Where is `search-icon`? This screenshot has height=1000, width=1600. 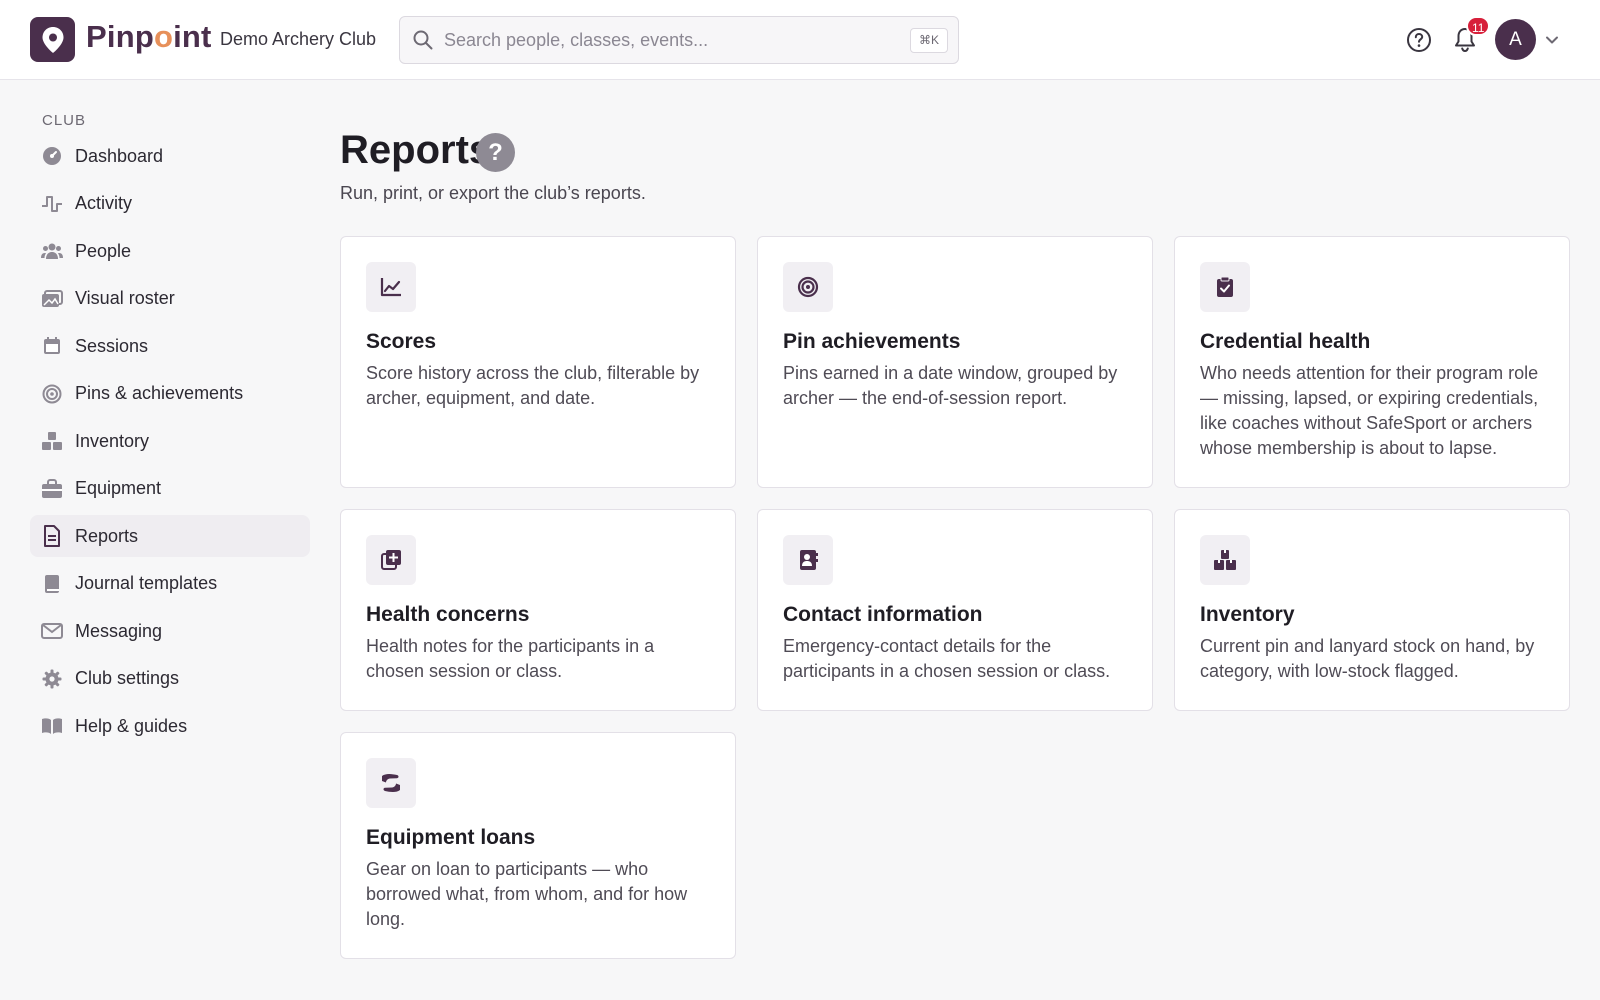
search-icon is located at coordinates (423, 40).